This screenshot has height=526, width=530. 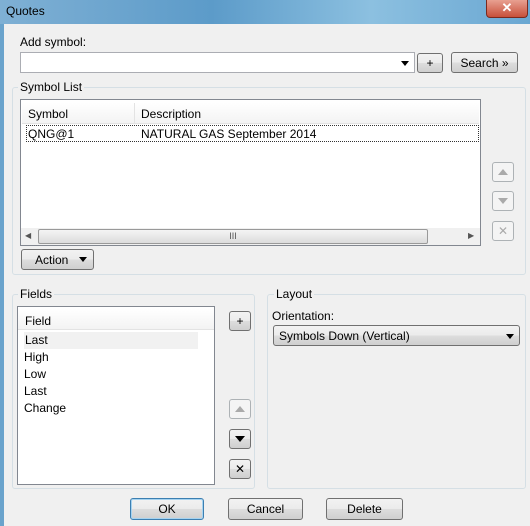 What do you see at coordinates (364, 509) in the screenshot?
I see `delete-button: Delete` at bounding box center [364, 509].